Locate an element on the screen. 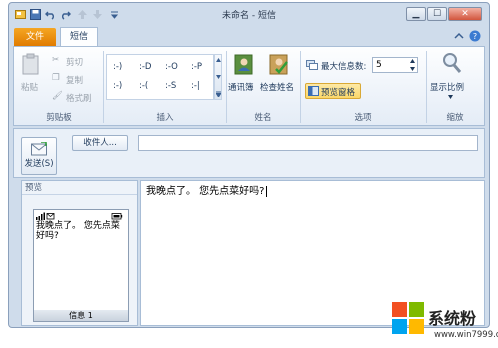  gallery-more-icon is located at coordinates (218, 94).